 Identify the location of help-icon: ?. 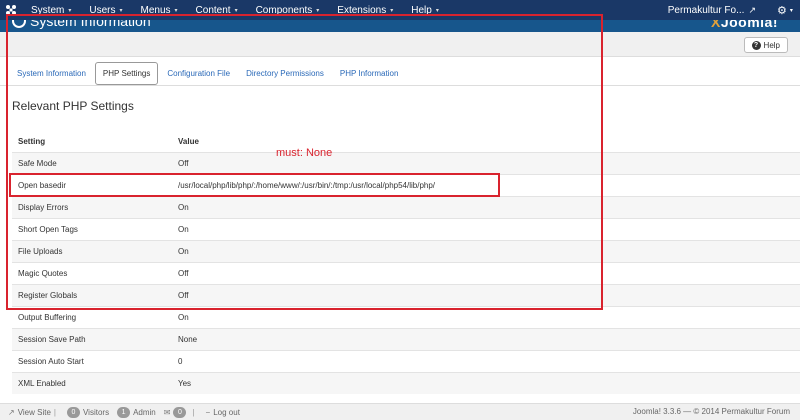
(756, 45).